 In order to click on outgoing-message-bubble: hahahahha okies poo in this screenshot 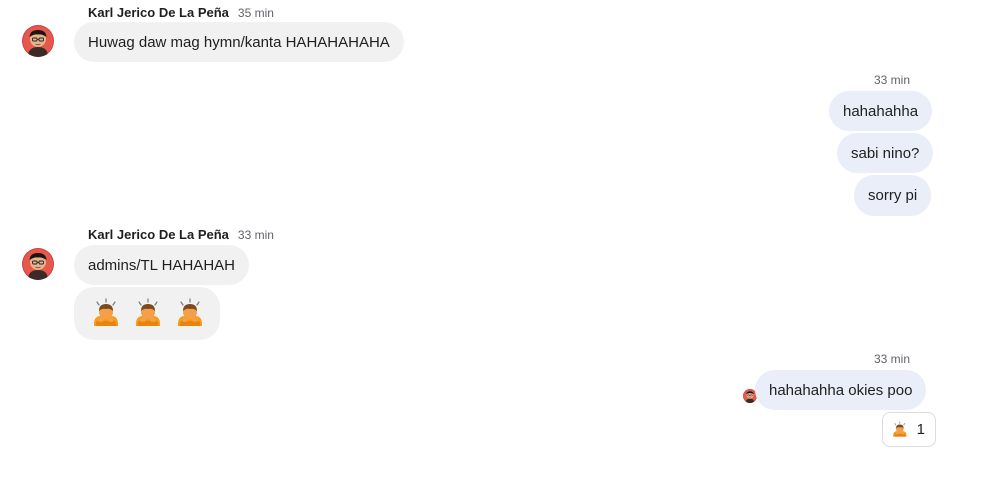, I will do `click(841, 390)`.